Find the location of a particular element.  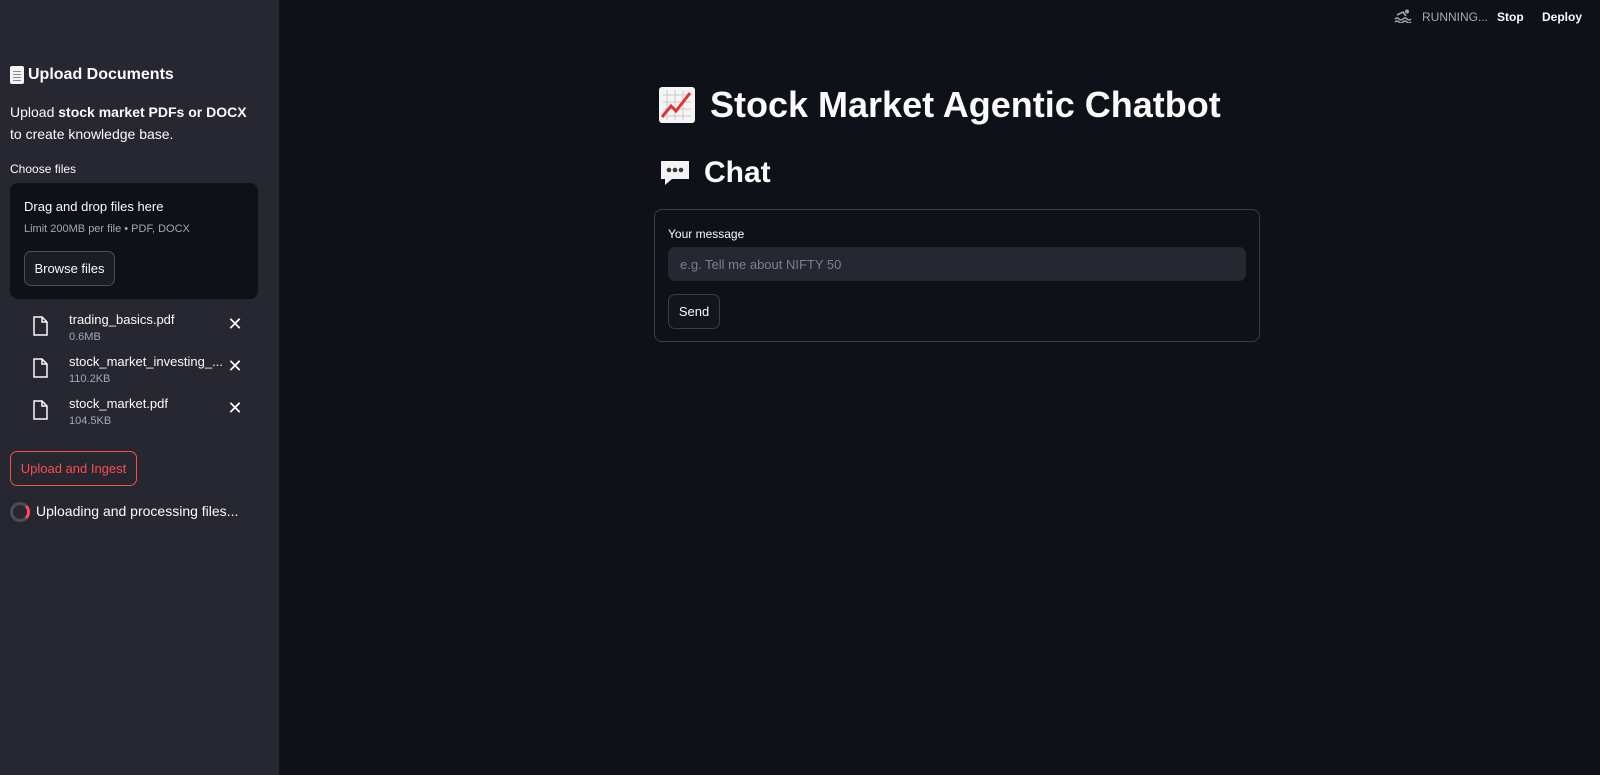

file-size: 110.2KB is located at coordinates (90, 379).